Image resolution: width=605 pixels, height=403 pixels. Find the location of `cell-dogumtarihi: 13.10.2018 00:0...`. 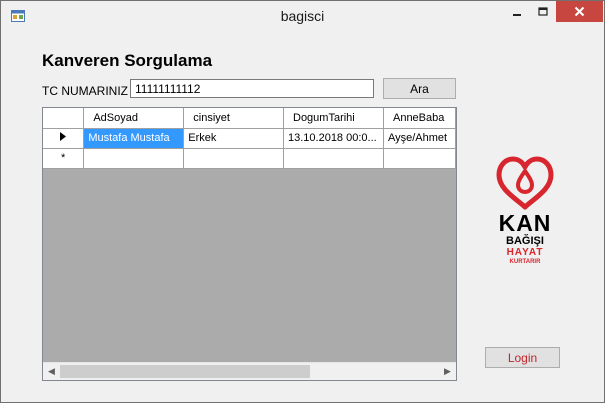

cell-dogumtarihi: 13.10.2018 00:0... is located at coordinates (333, 138).